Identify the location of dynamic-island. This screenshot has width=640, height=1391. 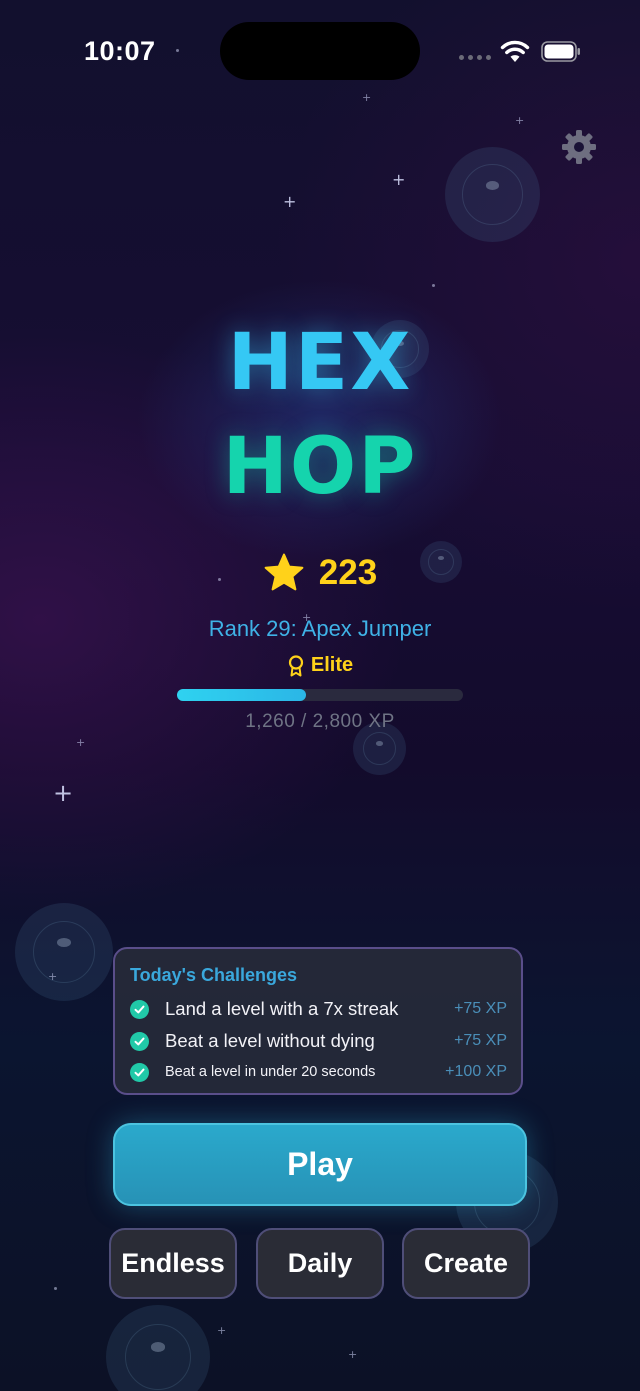
(320, 51).